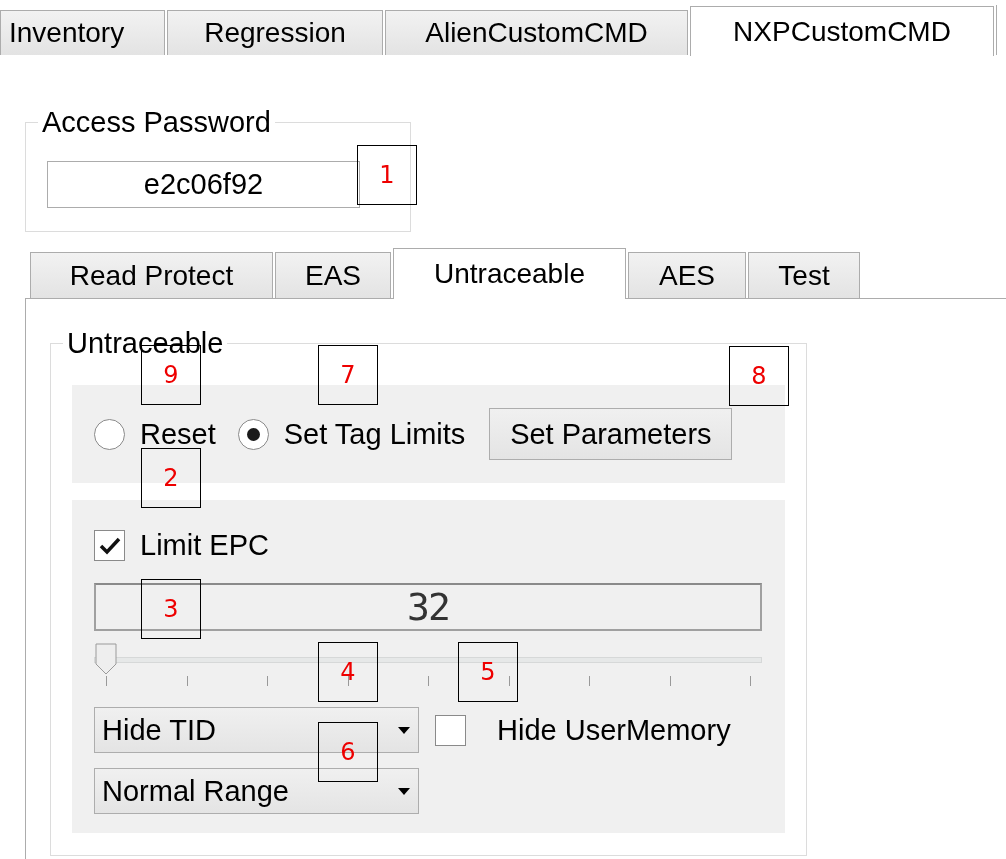  What do you see at coordinates (333, 275) in the screenshot?
I see `tab: EAS` at bounding box center [333, 275].